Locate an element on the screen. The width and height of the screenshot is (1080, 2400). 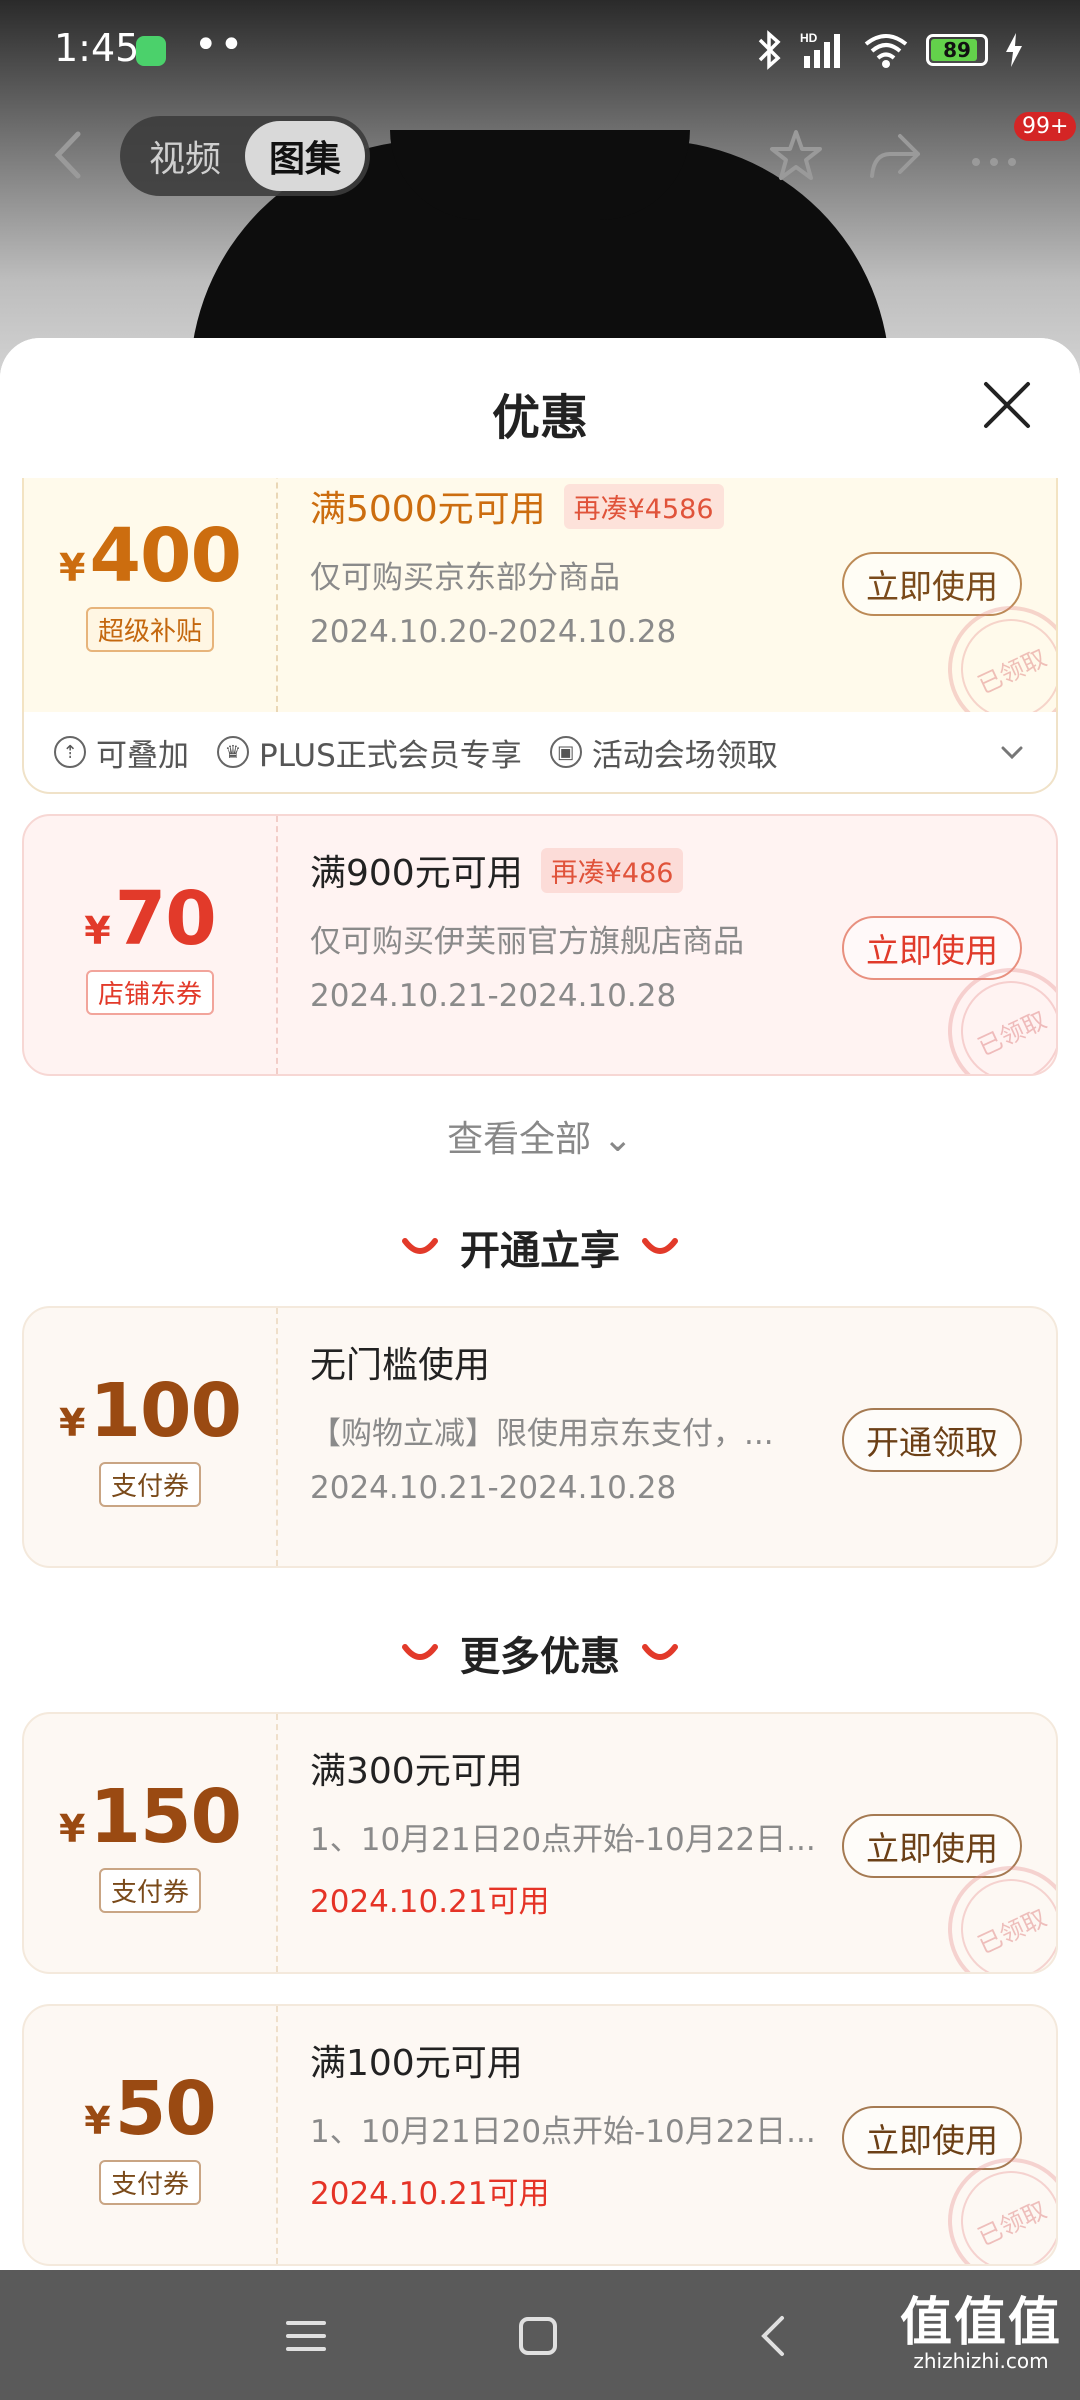
system-nav-bar: 值值值 zhizhizhi.com is located at coordinates (540, 2335).